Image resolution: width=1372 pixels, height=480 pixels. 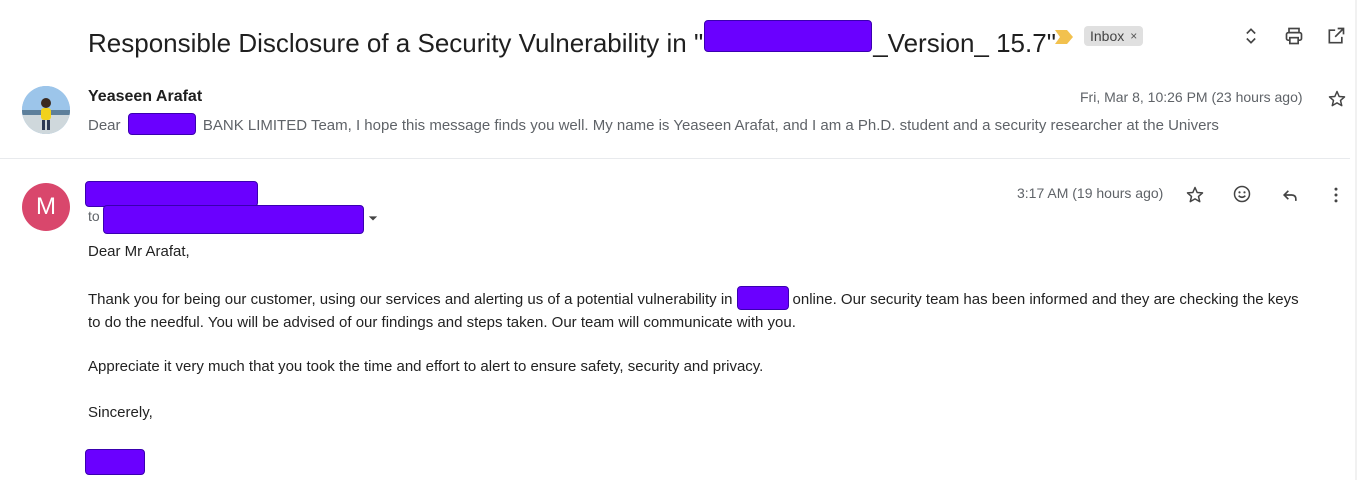 I want to click on reply-icon, so click(x=1290, y=195).